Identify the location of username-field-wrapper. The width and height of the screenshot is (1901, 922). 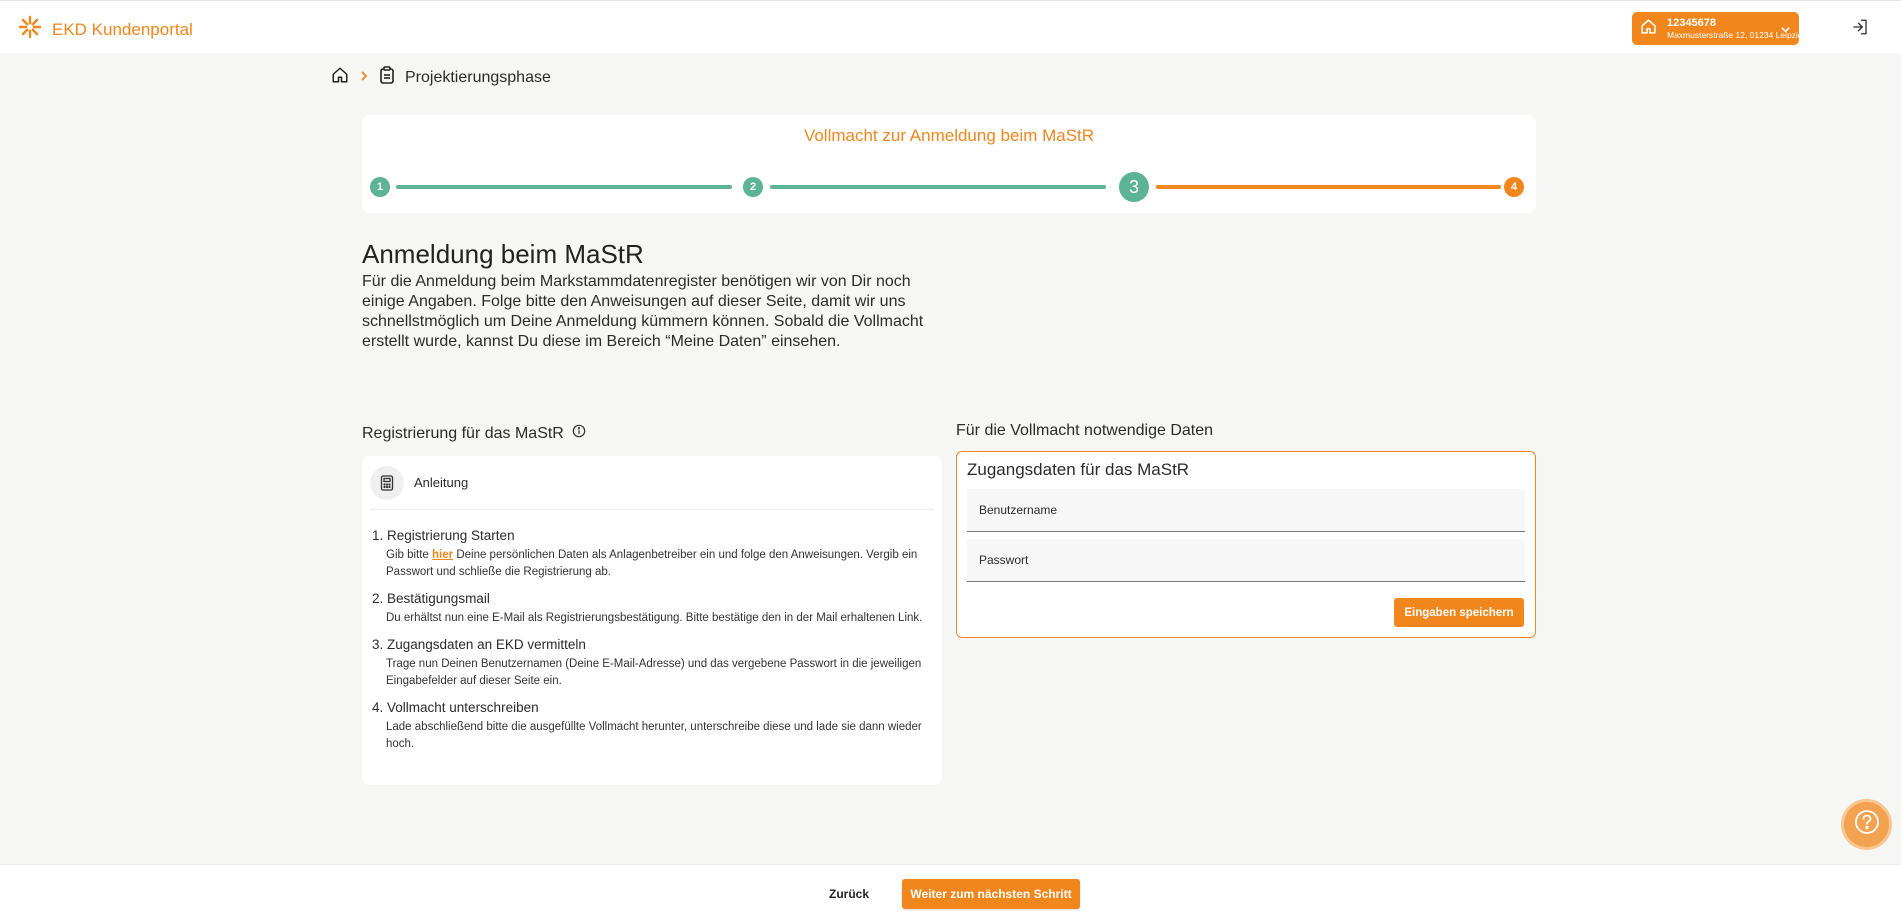
(1246, 510).